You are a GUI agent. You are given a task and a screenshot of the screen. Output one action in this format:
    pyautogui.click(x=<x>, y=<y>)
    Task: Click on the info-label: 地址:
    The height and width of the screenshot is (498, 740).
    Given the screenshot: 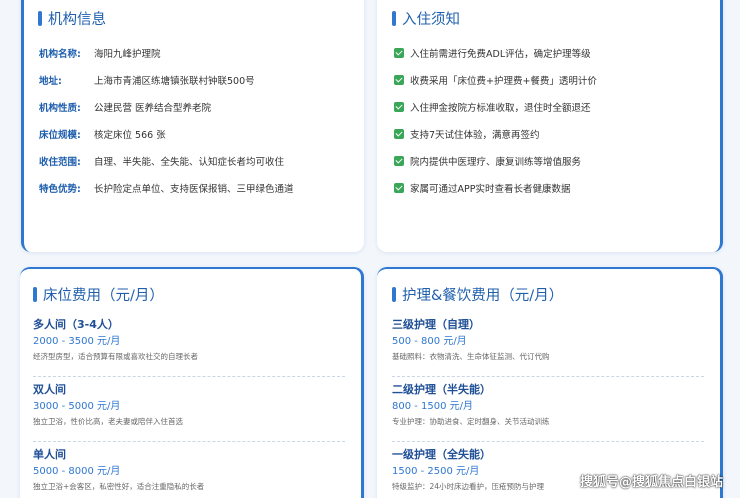 What is the action you would take?
    pyautogui.click(x=50, y=81)
    